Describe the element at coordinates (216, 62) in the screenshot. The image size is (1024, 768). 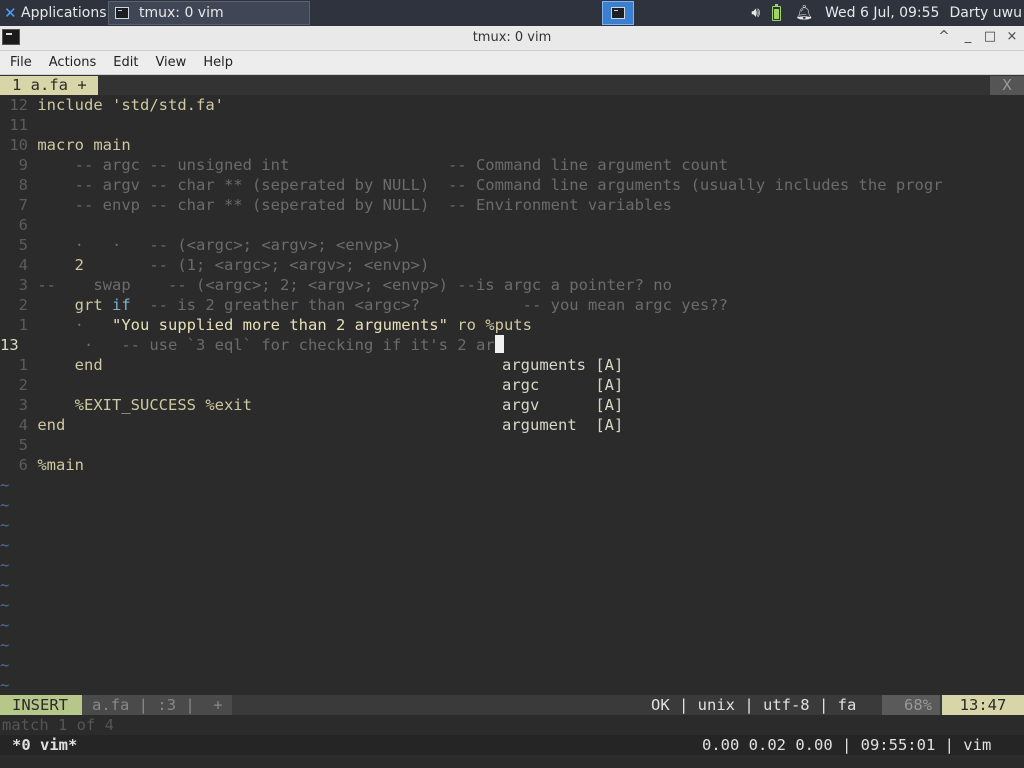
I see `menu-help: Help` at that location.